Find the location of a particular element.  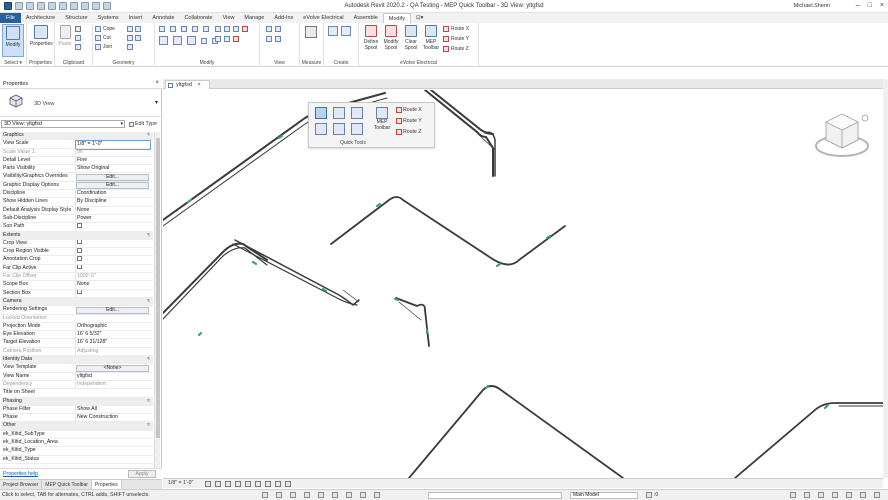

properties-scrollbar is located at coordinates (157, 304).